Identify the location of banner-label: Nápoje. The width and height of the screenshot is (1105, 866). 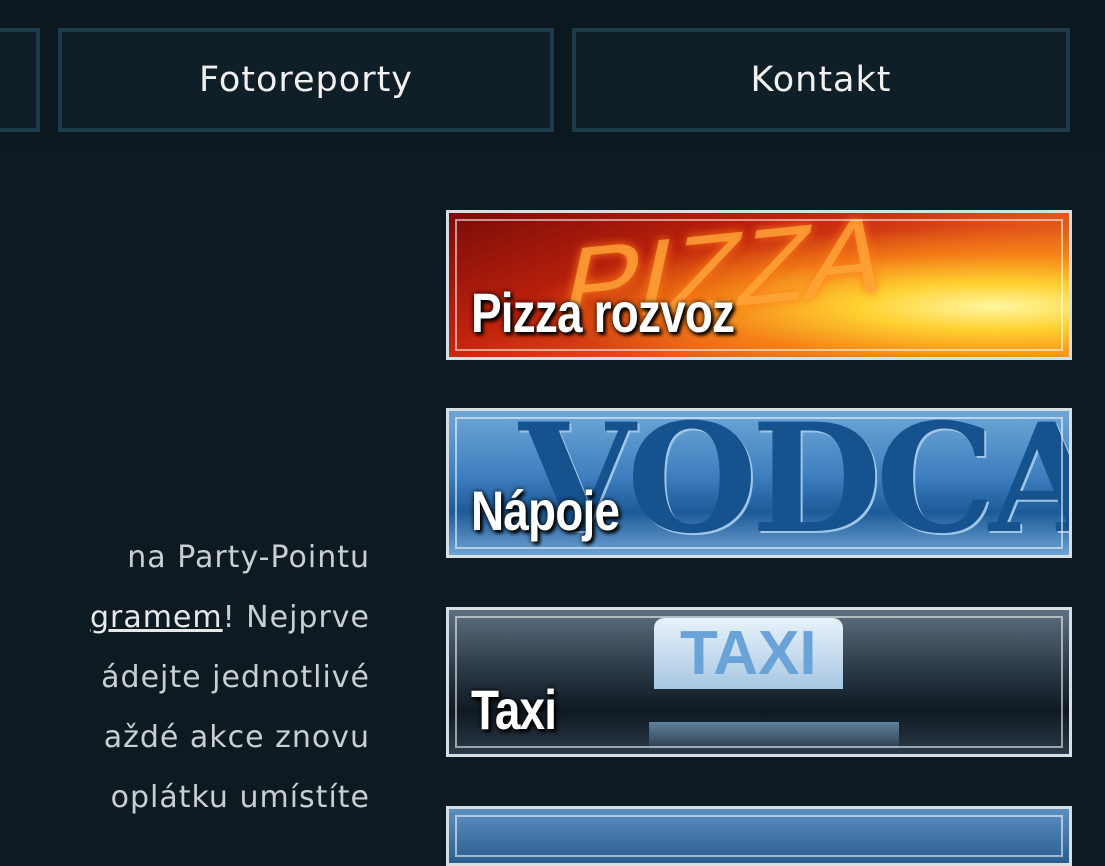
(545, 510).